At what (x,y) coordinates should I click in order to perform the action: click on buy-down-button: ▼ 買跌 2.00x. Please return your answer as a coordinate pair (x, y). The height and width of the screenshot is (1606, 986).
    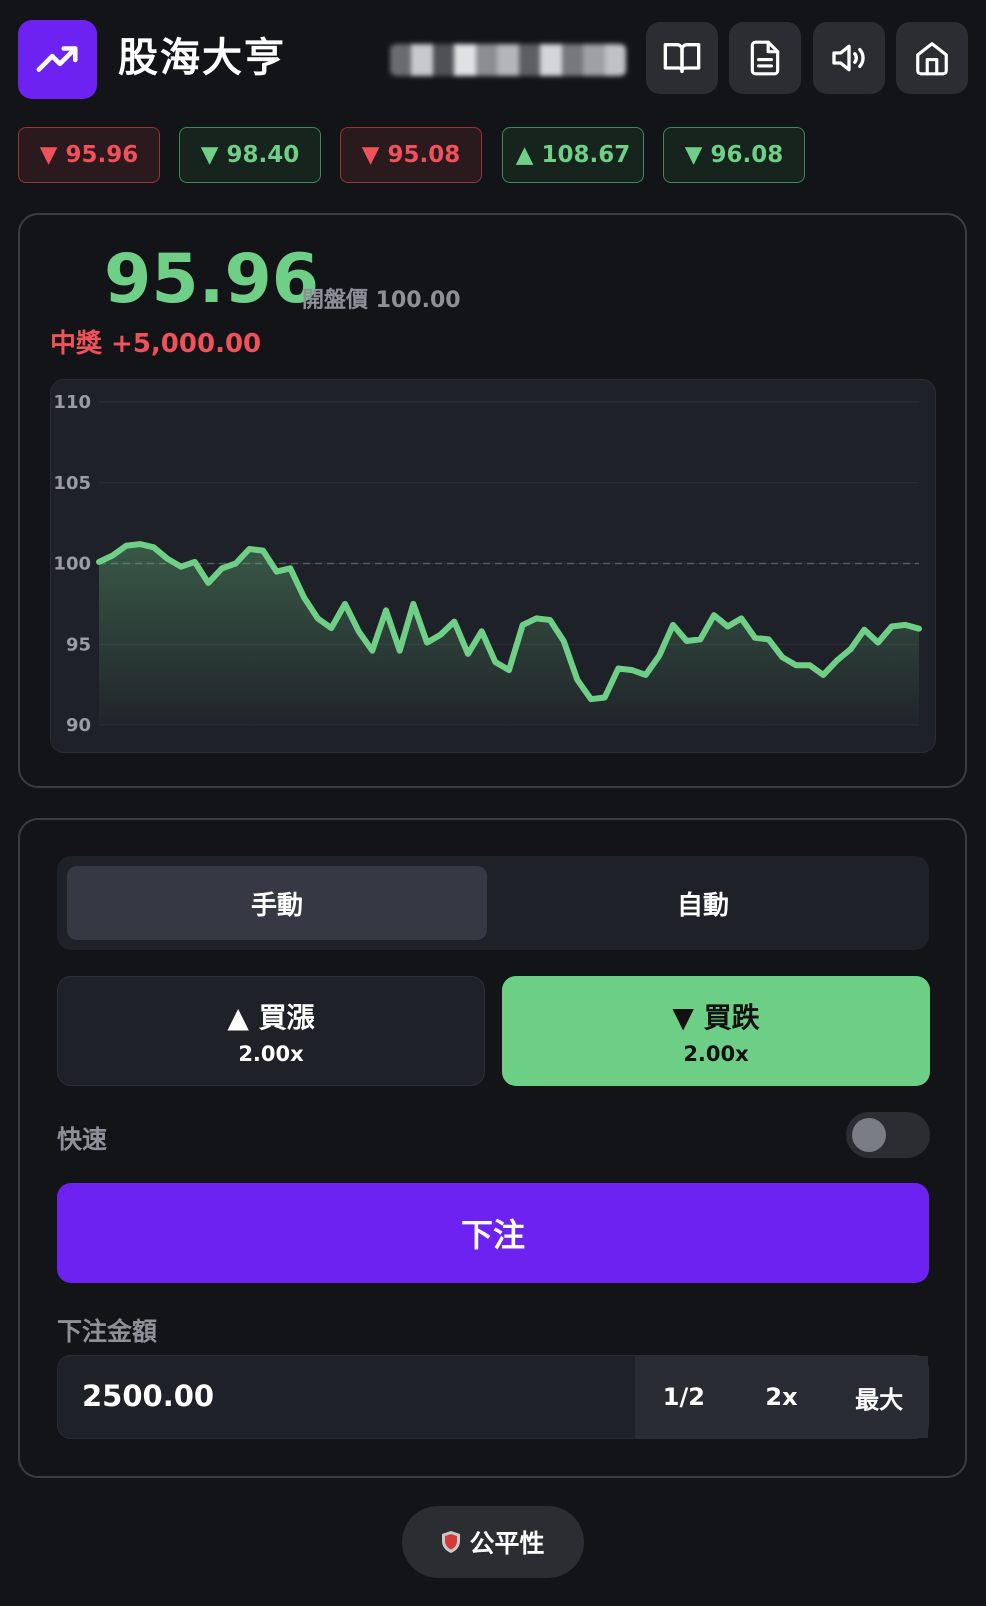
    Looking at the image, I should click on (716, 1031).